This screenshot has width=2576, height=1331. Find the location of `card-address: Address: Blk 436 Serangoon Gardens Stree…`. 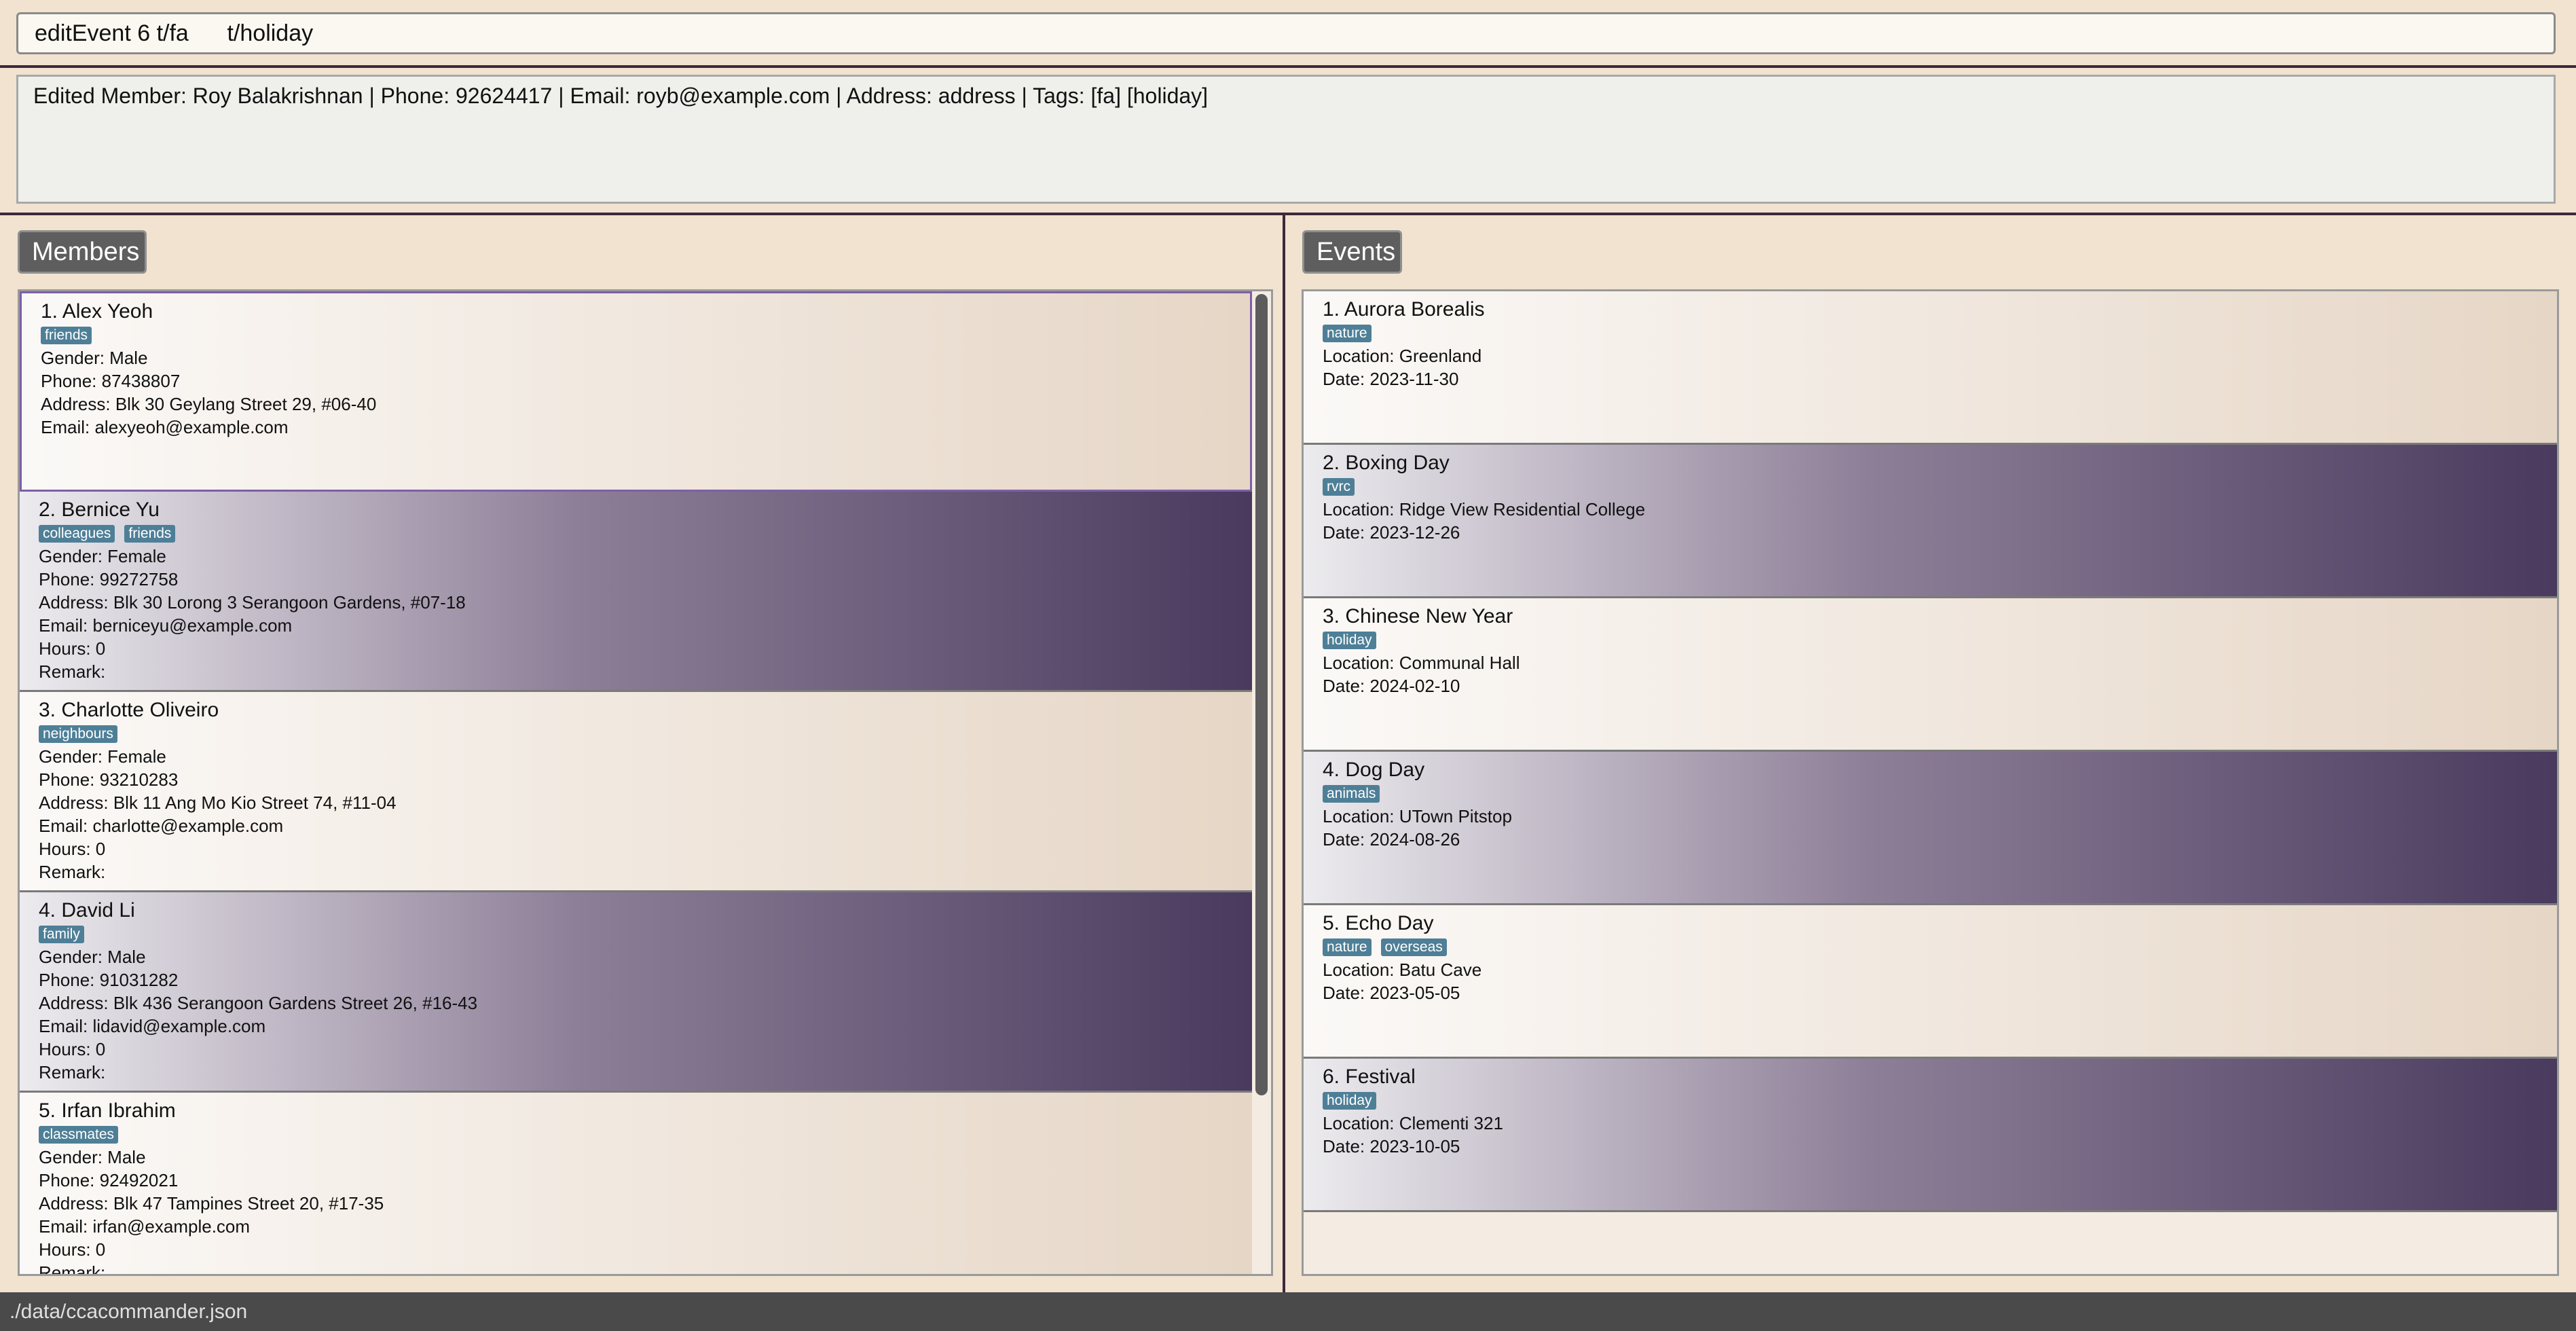

card-address: Address: Blk 436 Serangoon Gardens Stree… is located at coordinates (258, 1003).